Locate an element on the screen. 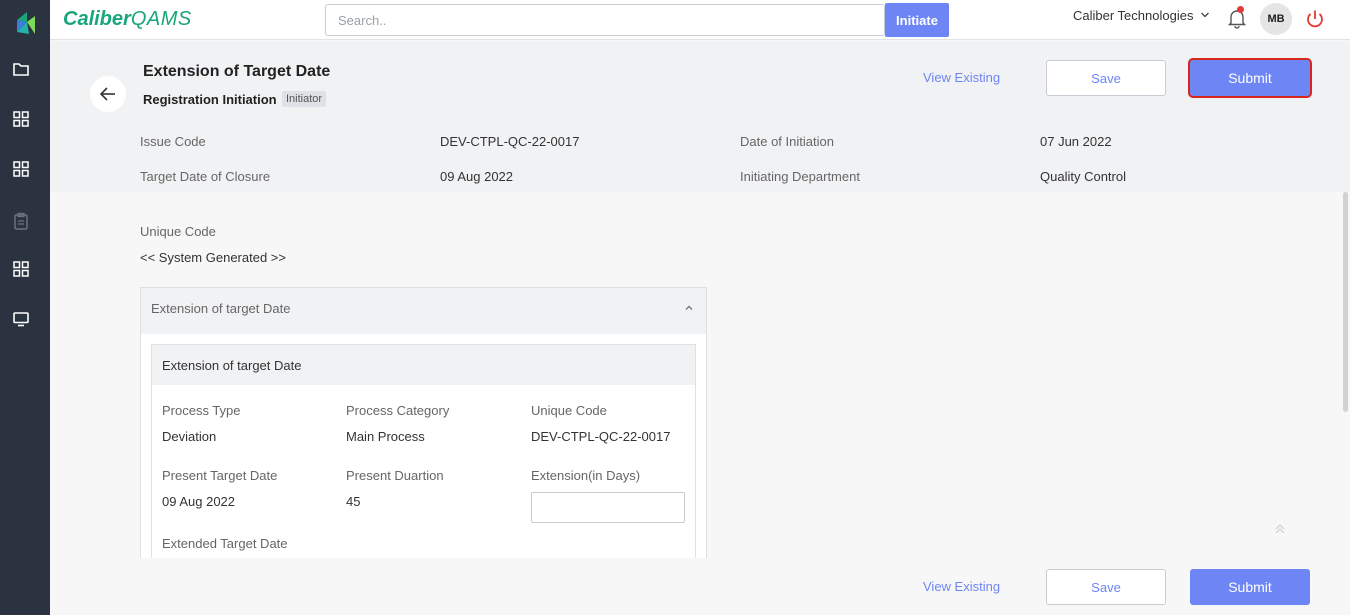 The width and height of the screenshot is (1350, 615). power-icon is located at coordinates (1315, 19).